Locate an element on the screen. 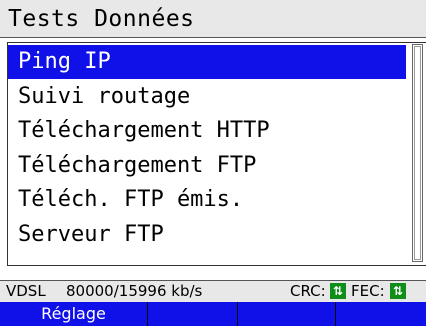  fec-up-down-icon: ⇅ is located at coordinates (398, 291).